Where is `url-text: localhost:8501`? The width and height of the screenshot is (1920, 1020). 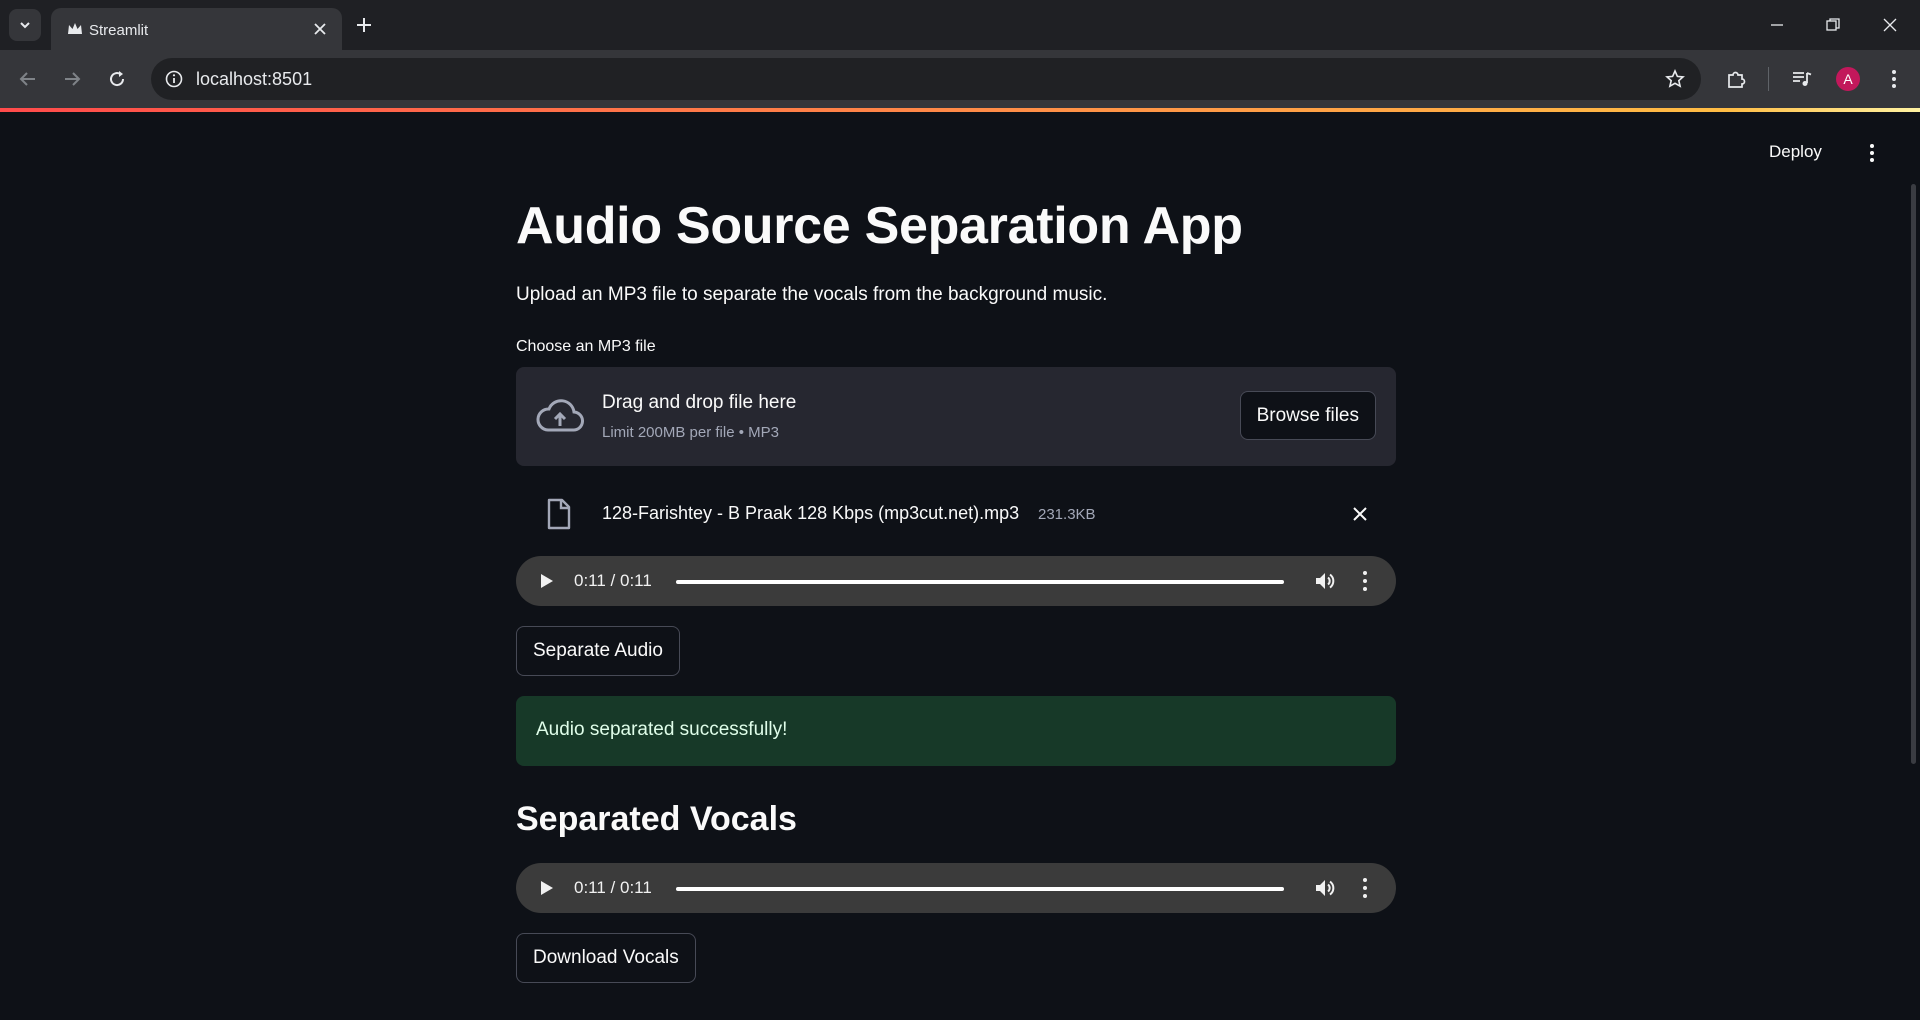 url-text: localhost:8501 is located at coordinates (254, 79).